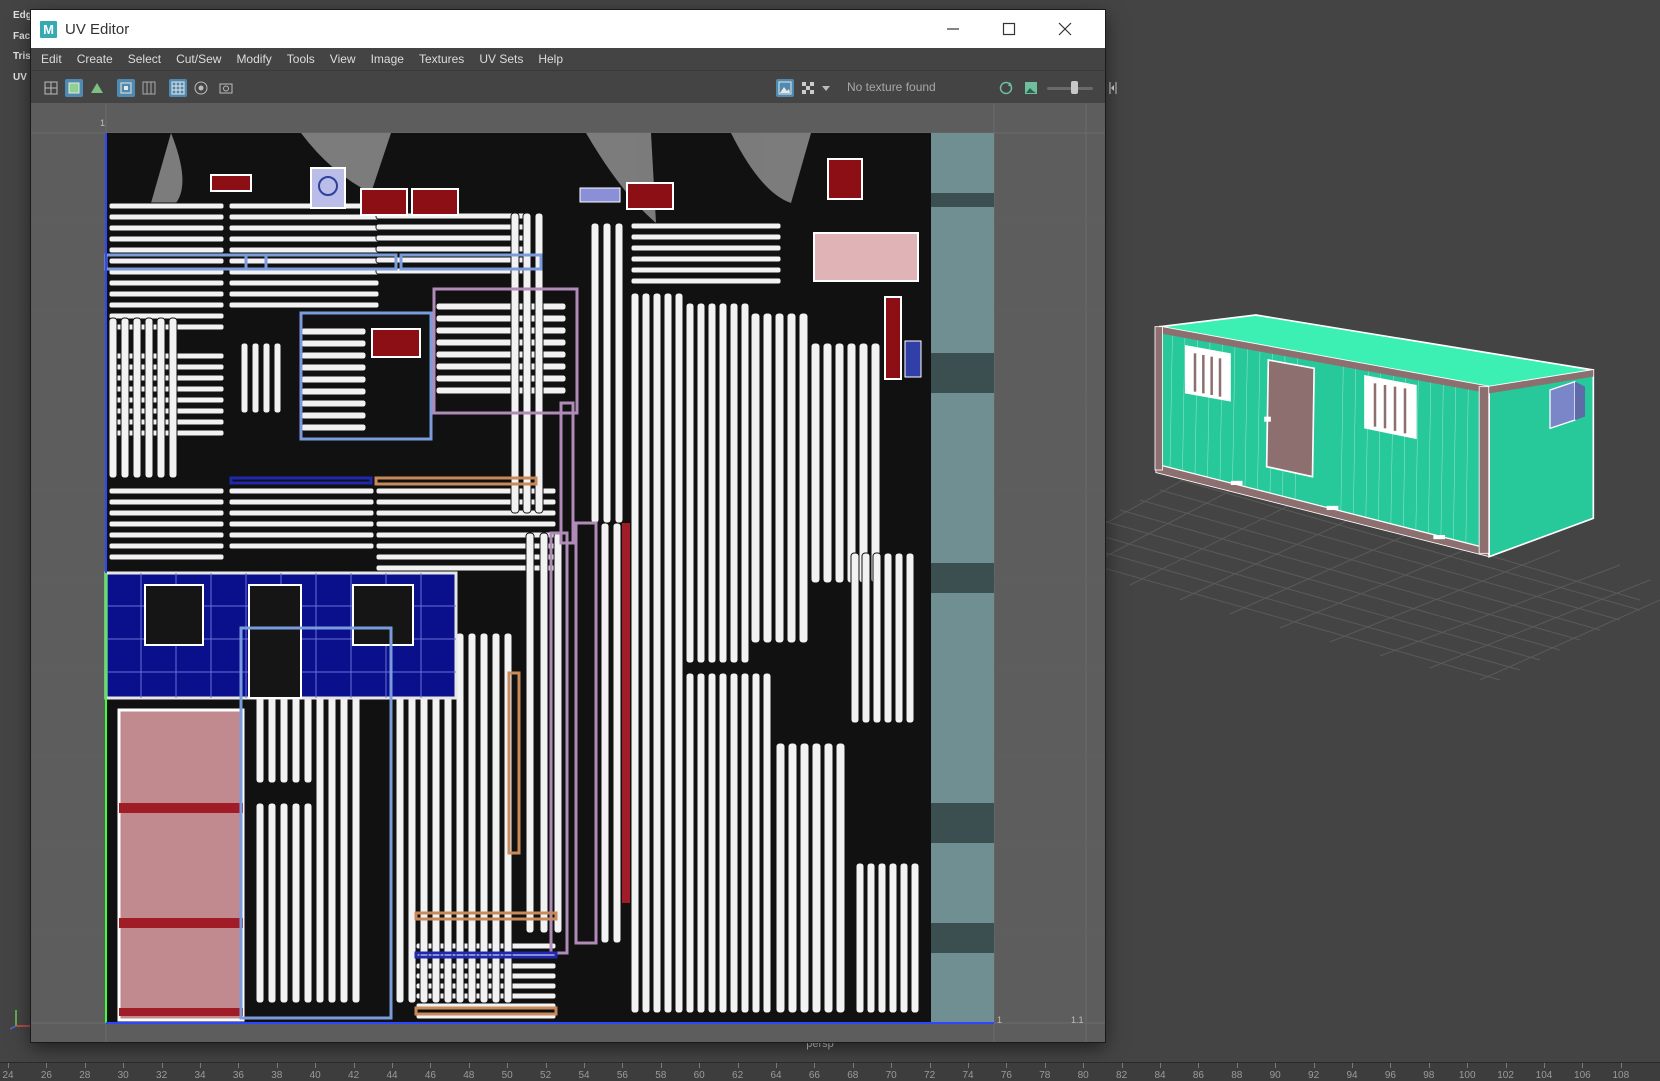  Describe the element at coordinates (568, 29) in the screenshot. I see `title-bar: M UV Editor` at that location.